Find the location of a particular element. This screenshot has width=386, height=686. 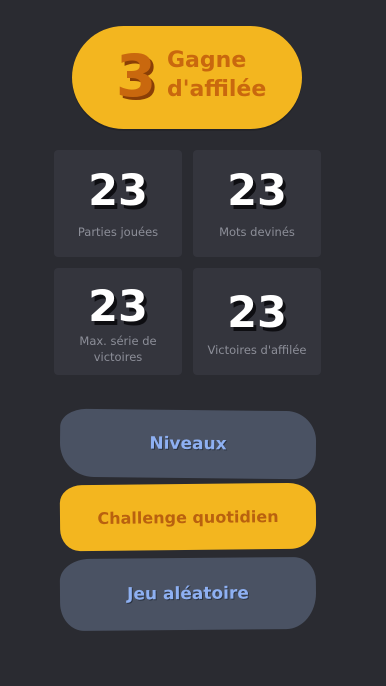

streak-label: Gagne d'affilée is located at coordinates (217, 75).